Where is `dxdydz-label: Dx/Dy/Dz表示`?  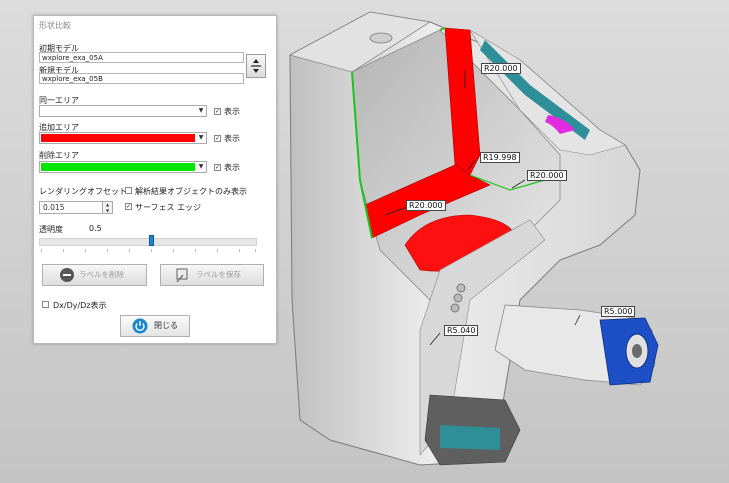
dxdydz-label: Dx/Dy/Dz表示 is located at coordinates (80, 305).